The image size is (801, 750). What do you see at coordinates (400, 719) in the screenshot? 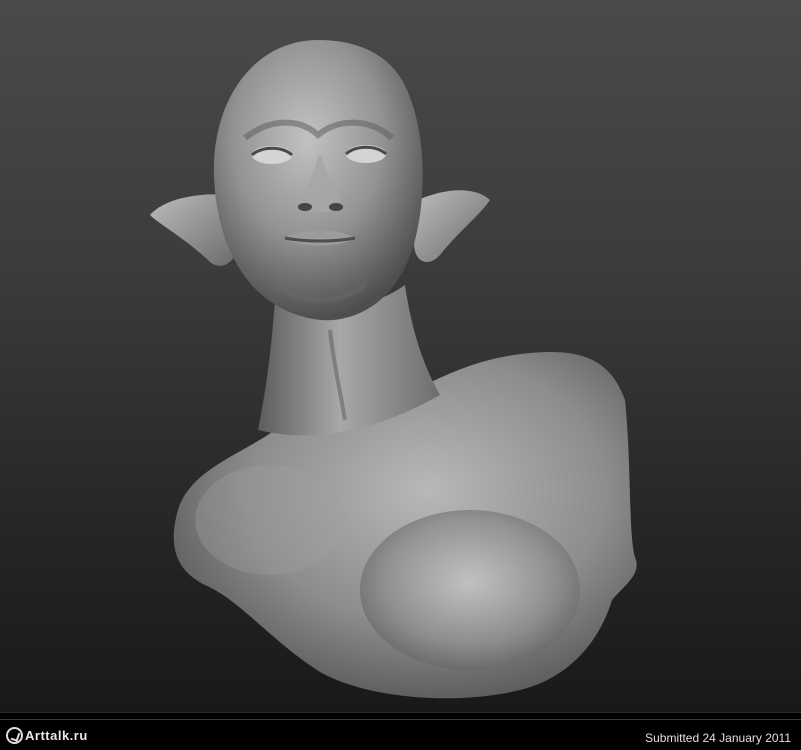
I see `footer-divider` at bounding box center [400, 719].